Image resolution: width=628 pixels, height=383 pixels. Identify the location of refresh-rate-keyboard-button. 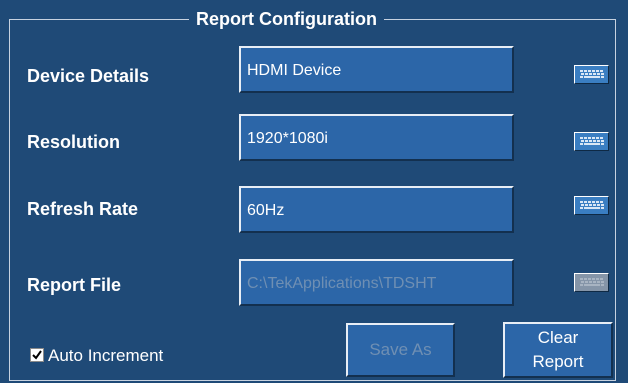
(591, 205).